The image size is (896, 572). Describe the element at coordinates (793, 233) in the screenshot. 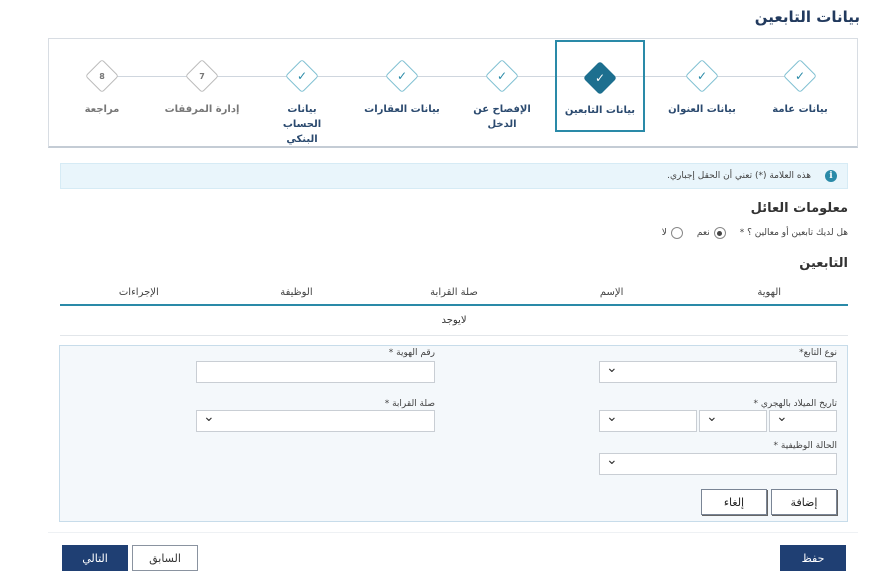

I see `question-label: هل لديك تابعين أو معالين ؟ *` at that location.